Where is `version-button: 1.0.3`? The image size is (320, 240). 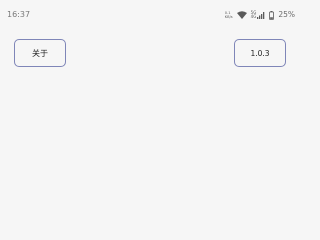 version-button: 1.0.3 is located at coordinates (260, 53).